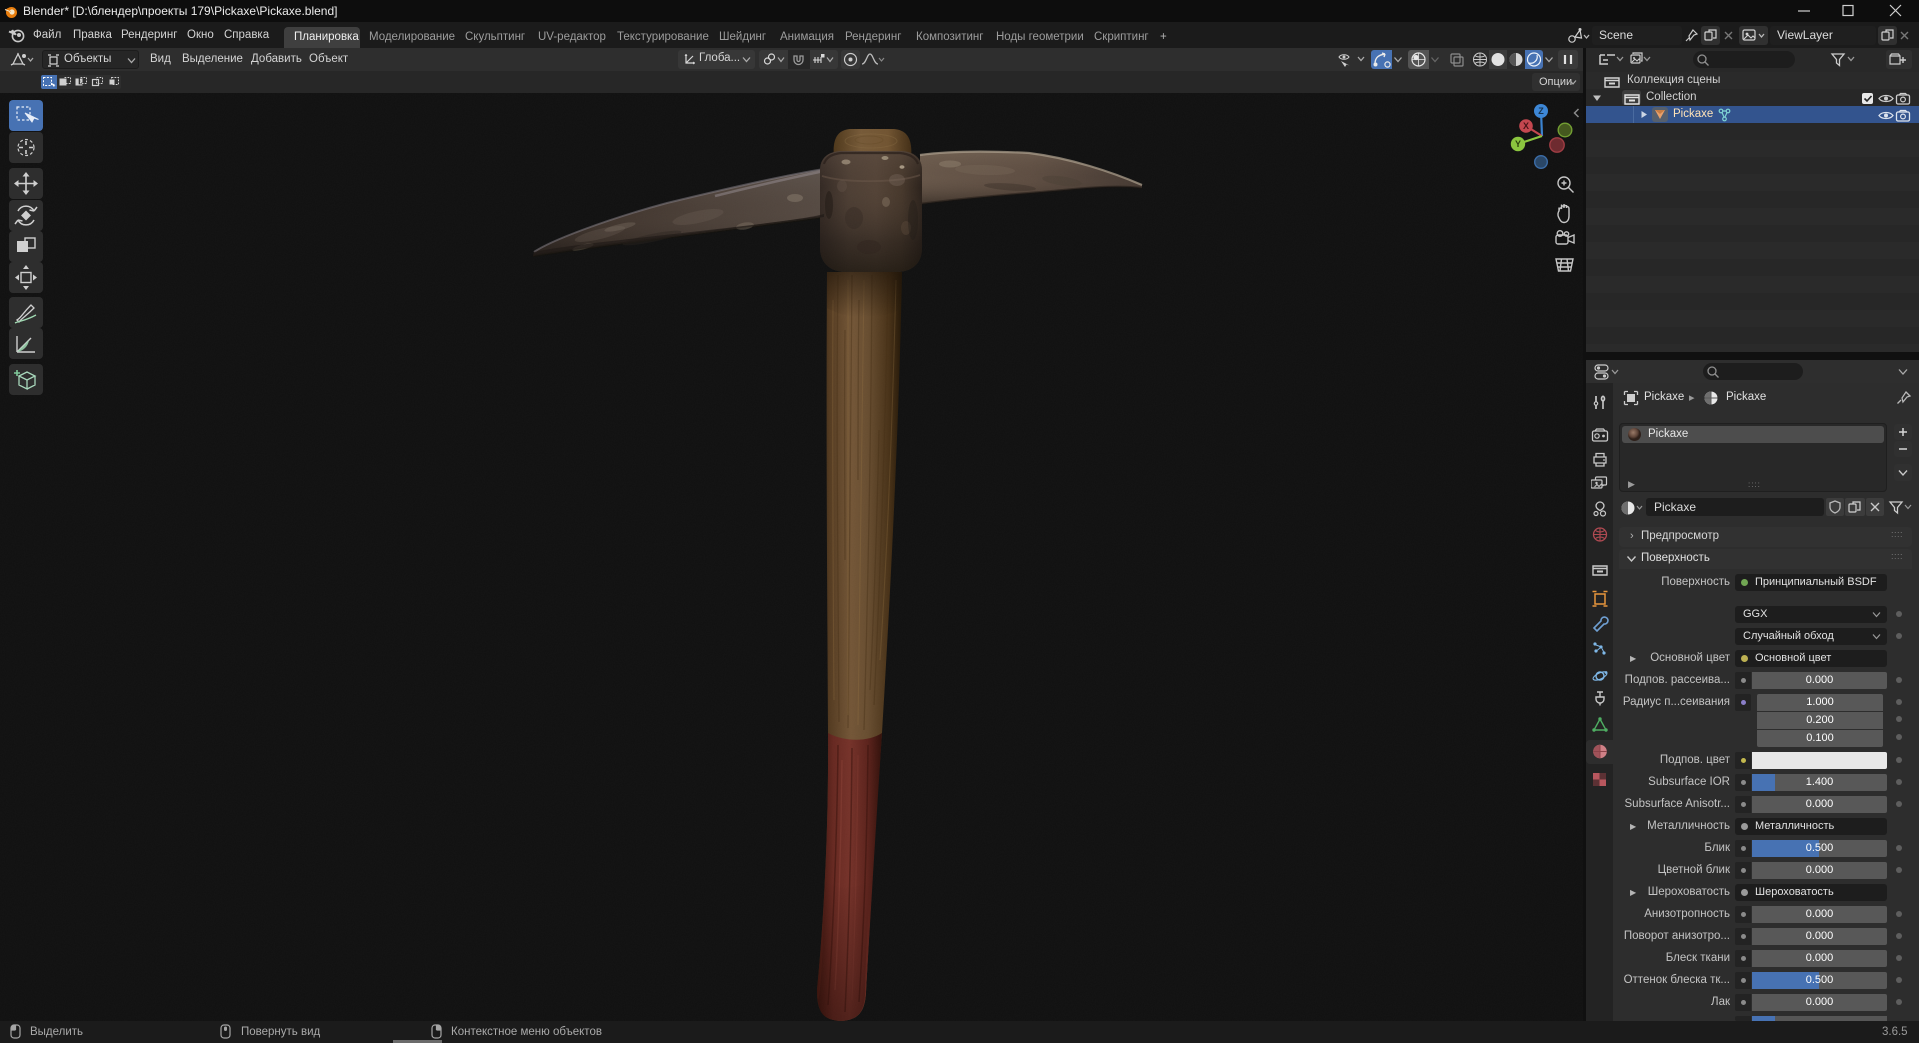 This screenshot has width=1919, height=1043. Describe the element at coordinates (1518, 144) in the screenshot. I see `svg-text: Y` at that location.